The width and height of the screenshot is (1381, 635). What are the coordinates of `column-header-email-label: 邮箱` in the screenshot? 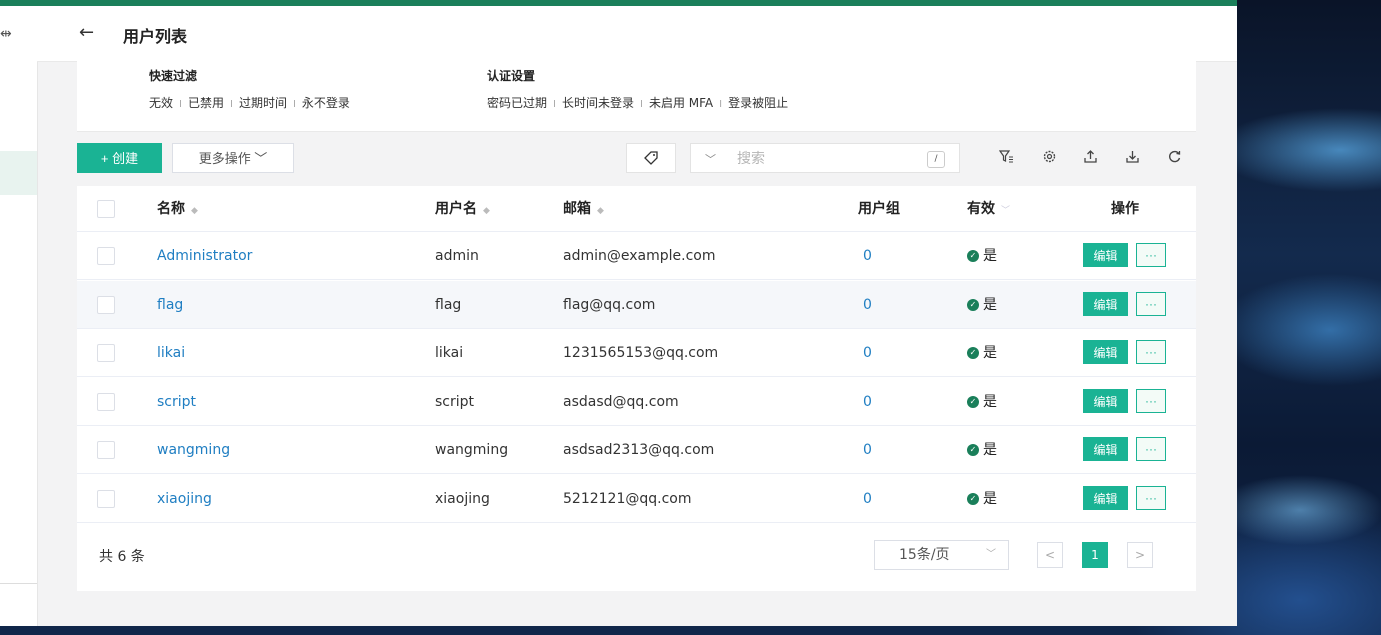 It's located at (577, 209).